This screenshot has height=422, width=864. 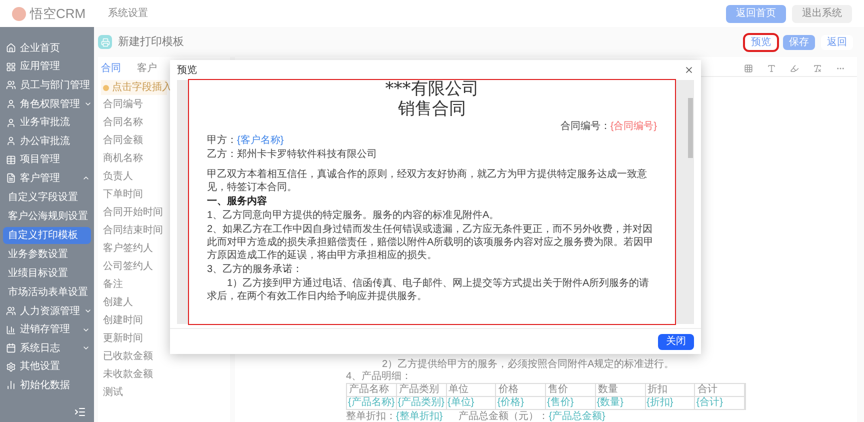 What do you see at coordinates (521, 390) in the screenshot?
I see `table-header-cell: 价格` at bounding box center [521, 390].